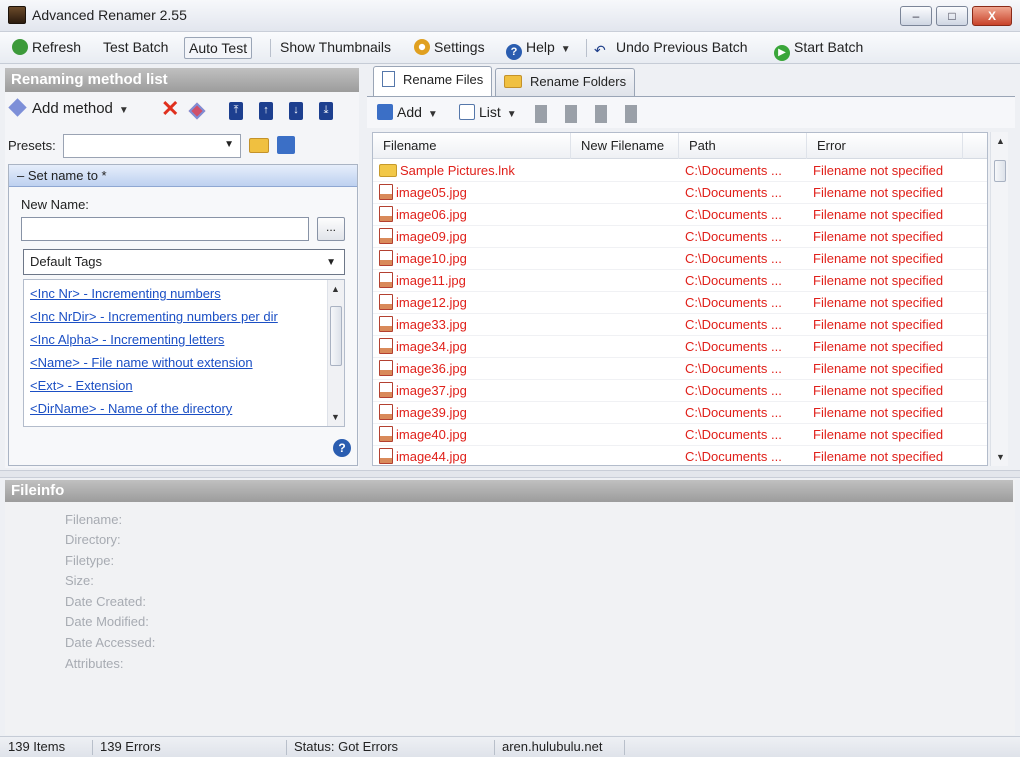 This screenshot has height=757, width=1020. Describe the element at coordinates (182, 111) in the screenshot. I see `method-toolbar: Add method ▼ ✕ ⤒ ↑ ↓ ⤓` at that location.